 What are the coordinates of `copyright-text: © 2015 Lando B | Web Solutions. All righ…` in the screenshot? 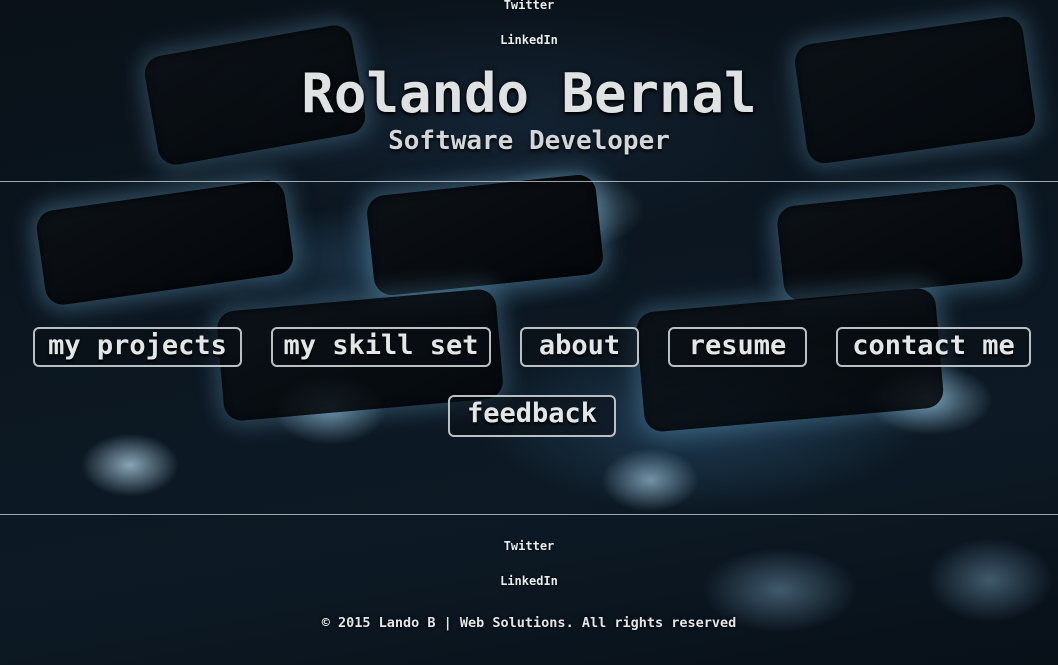 It's located at (529, 623).